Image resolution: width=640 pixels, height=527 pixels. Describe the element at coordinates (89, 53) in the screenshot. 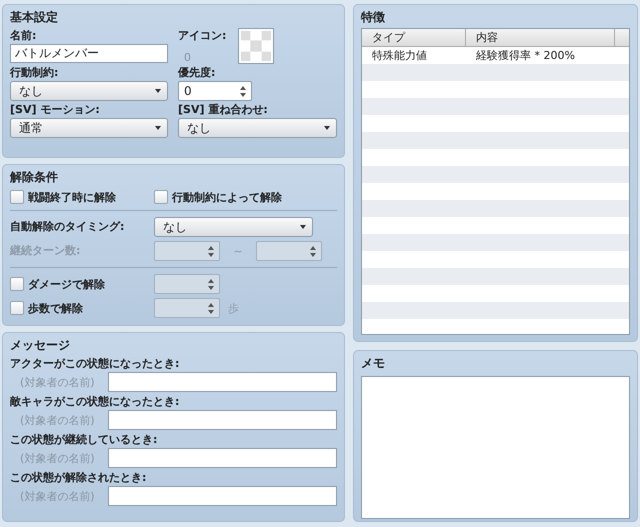

I see `name-field: バトルメンバー` at that location.